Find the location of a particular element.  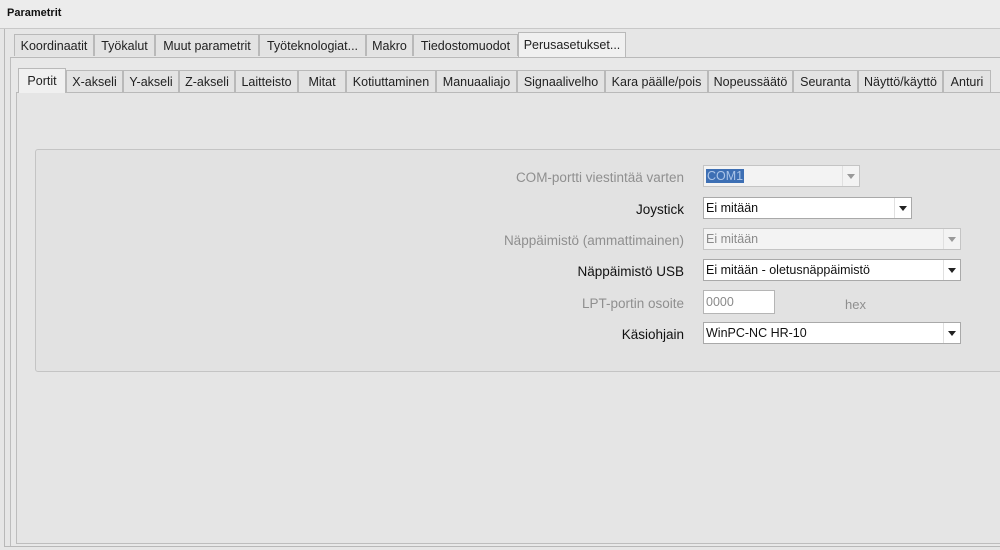

tab-muut-parametrit: Muut parametrit is located at coordinates (207, 45).